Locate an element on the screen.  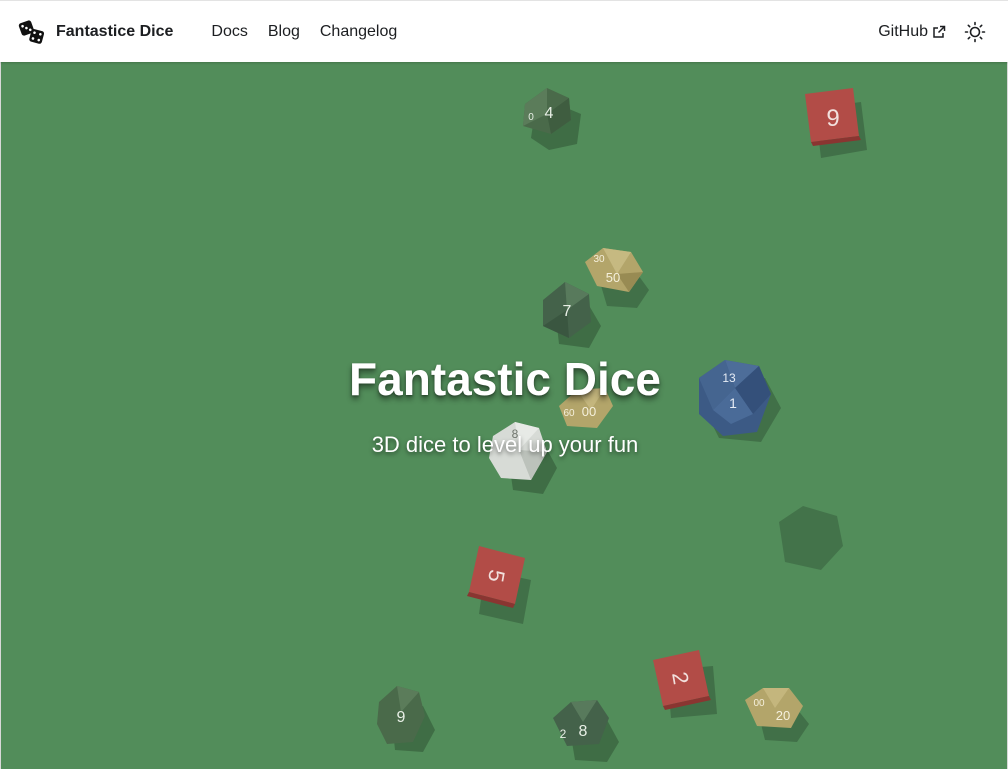
nav-right: GitHub is located at coordinates (934, 32).